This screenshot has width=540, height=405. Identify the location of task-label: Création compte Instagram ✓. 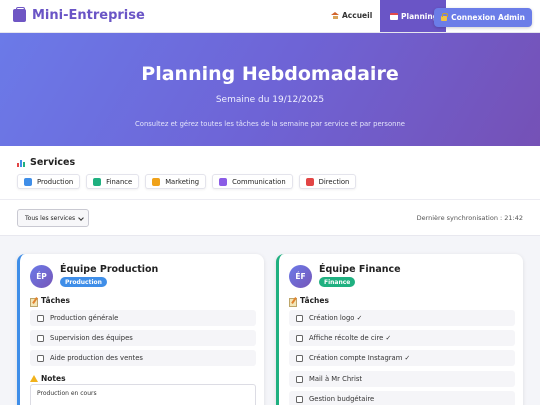
(360, 358).